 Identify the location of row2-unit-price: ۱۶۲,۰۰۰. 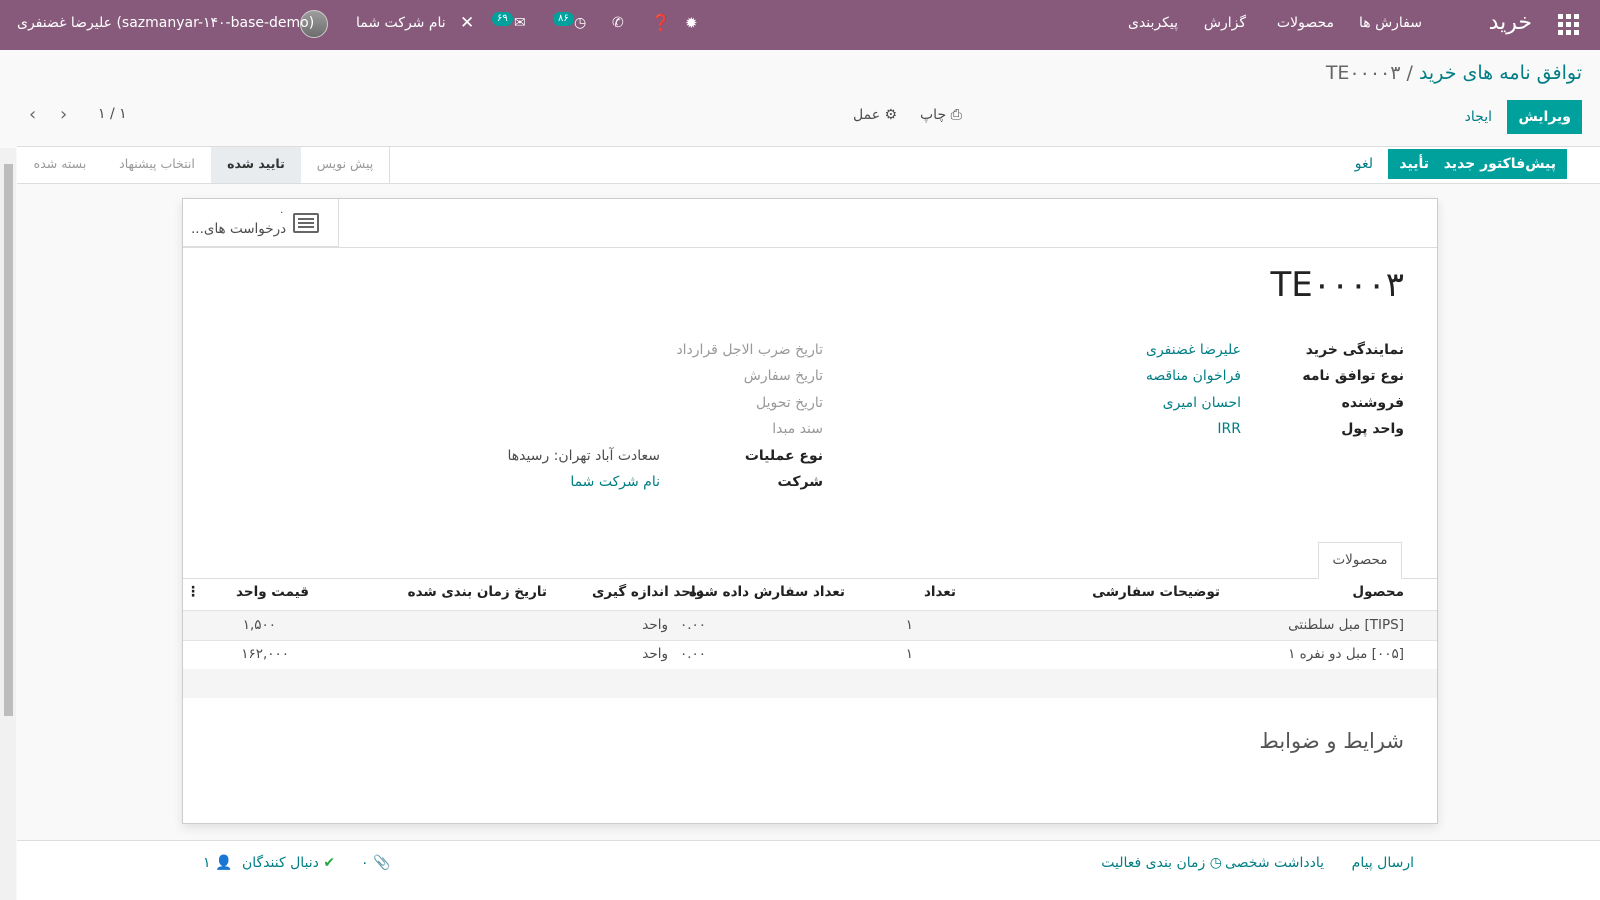
(265, 654).